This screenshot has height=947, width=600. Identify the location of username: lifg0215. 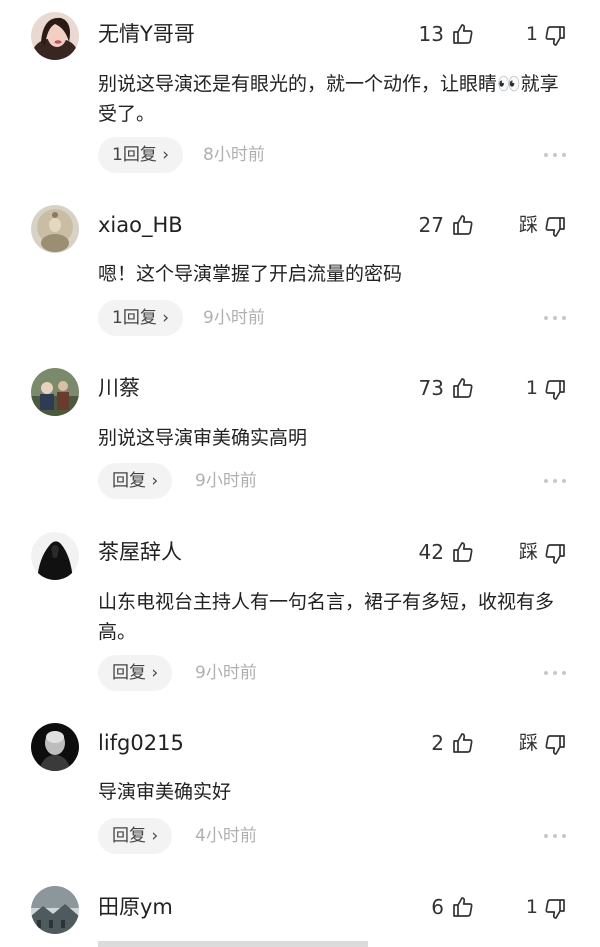
(141, 743).